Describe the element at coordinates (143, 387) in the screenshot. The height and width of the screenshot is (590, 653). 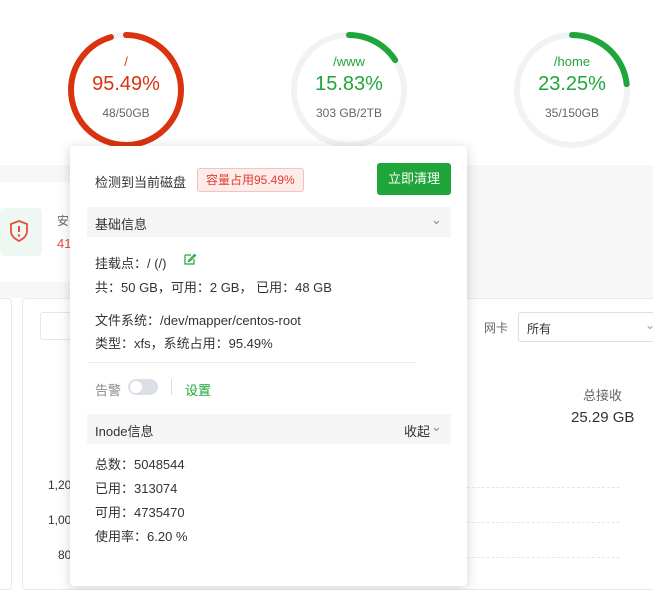
I see `alert-toggle` at that location.